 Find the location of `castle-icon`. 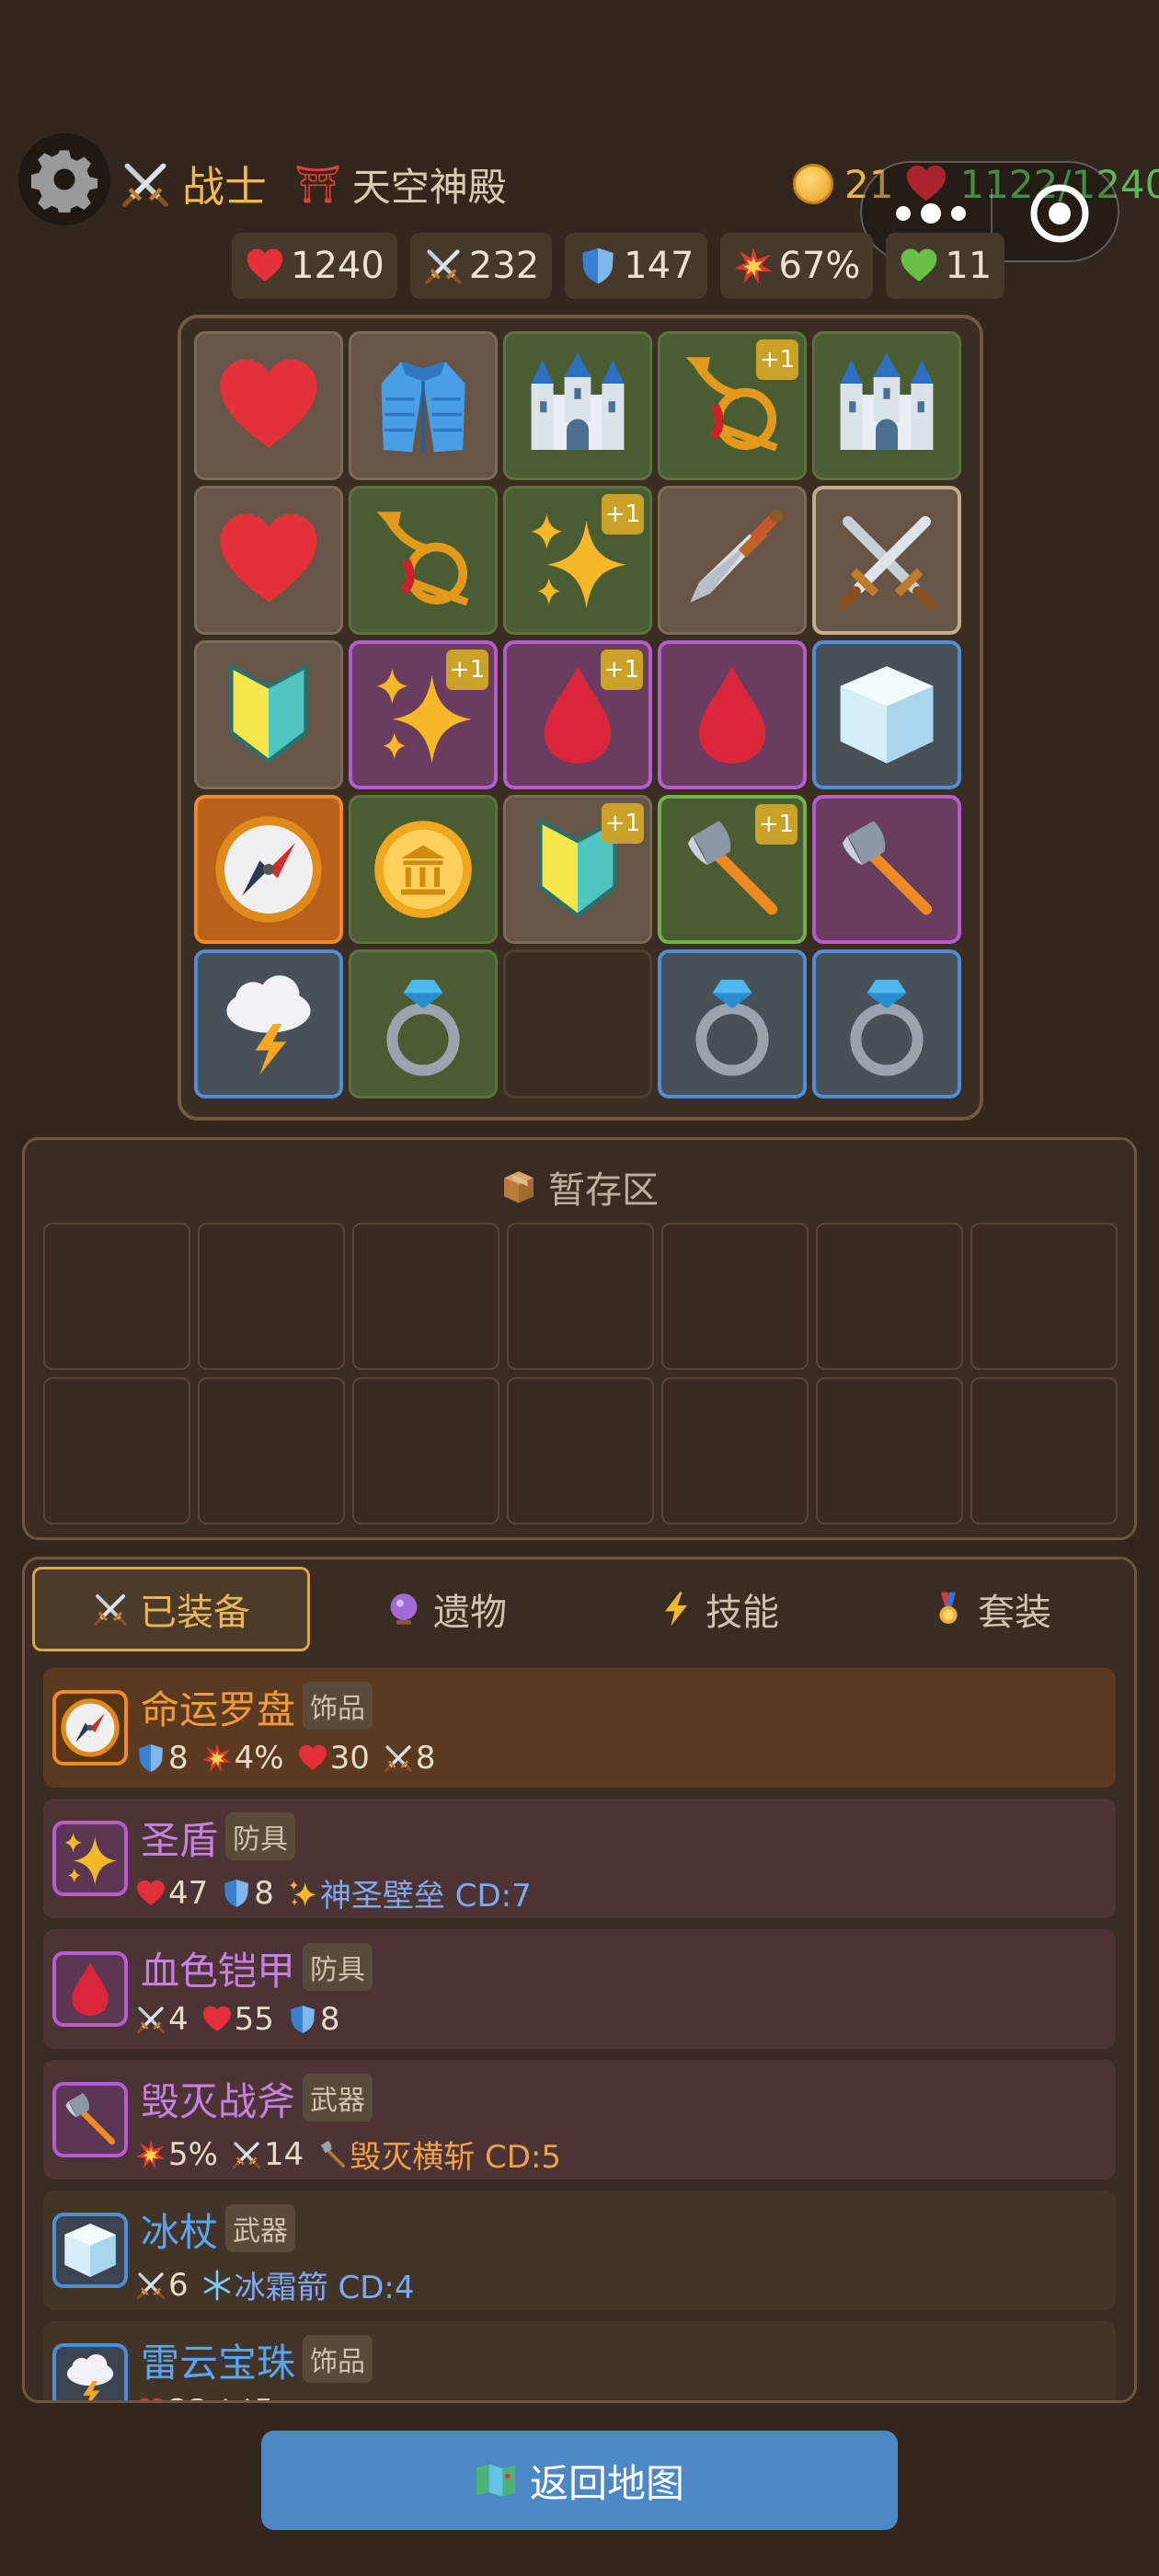

castle-icon is located at coordinates (577, 406).